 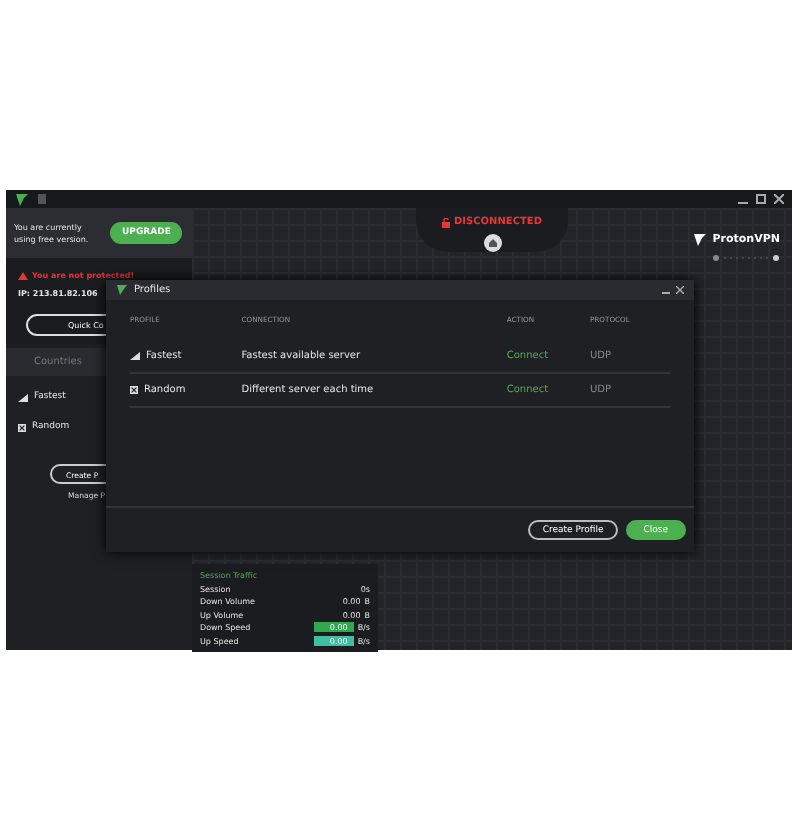 What do you see at coordinates (446, 222) in the screenshot?
I see `lock-icon` at bounding box center [446, 222].